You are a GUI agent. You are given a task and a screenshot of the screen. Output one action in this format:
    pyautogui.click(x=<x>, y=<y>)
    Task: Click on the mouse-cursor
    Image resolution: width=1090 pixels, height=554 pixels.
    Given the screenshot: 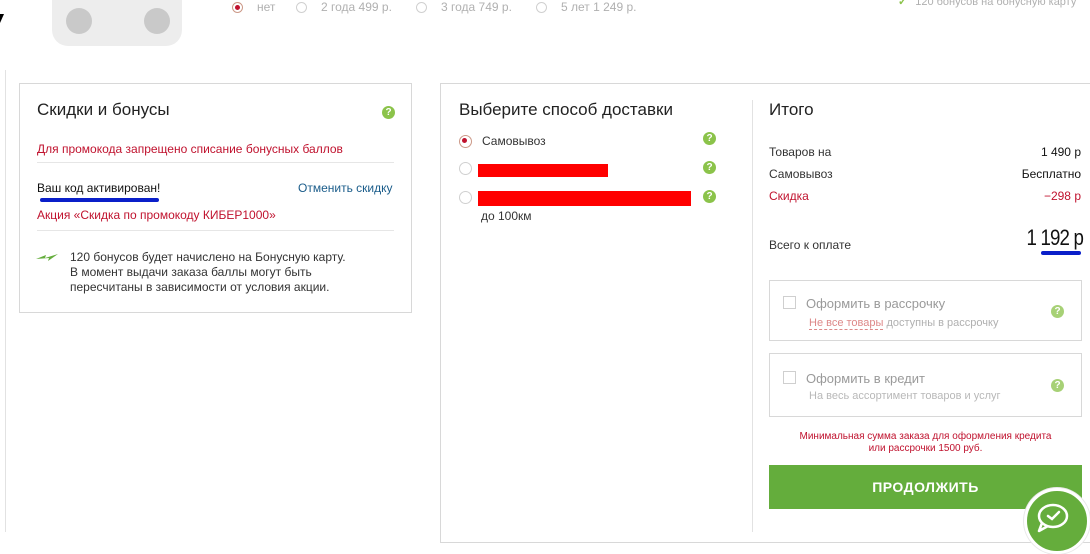 What is the action you would take?
    pyautogui.click(x=2, y=18)
    